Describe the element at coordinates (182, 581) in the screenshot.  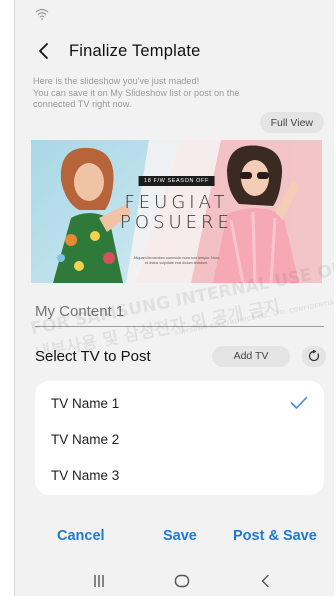
I see `home-icon` at that location.